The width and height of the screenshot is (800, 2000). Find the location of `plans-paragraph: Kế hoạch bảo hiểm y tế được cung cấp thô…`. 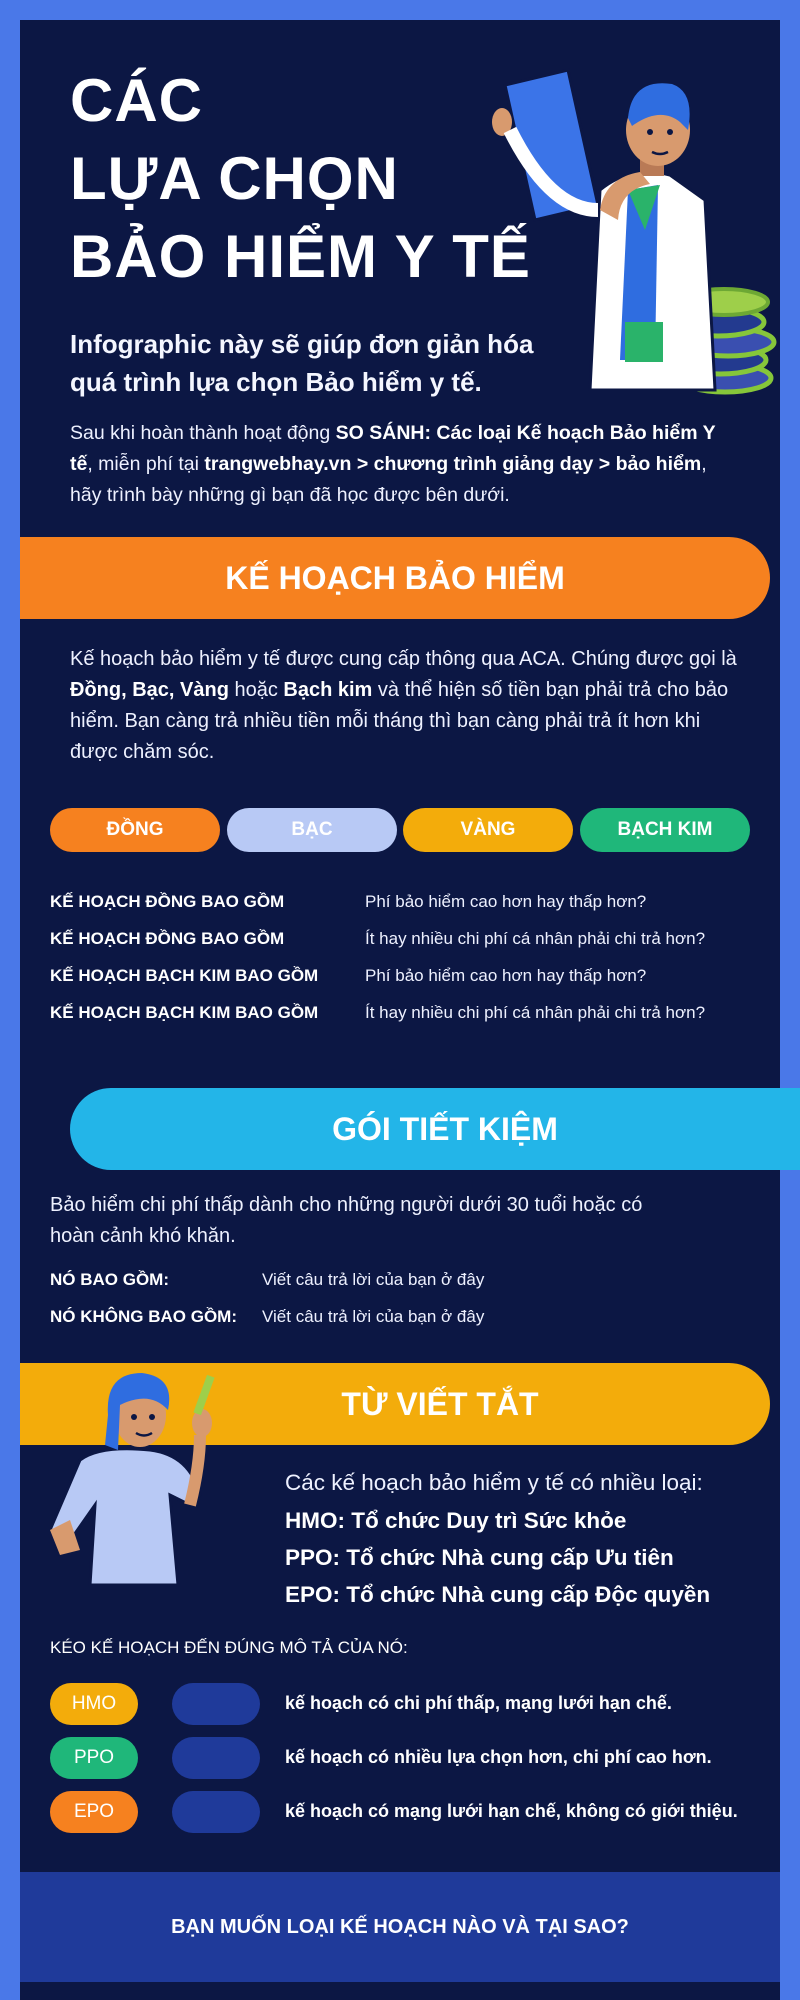

plans-paragraph: Kế hoạch bảo hiểm y tế được cung cấp thô… is located at coordinates (410, 706).